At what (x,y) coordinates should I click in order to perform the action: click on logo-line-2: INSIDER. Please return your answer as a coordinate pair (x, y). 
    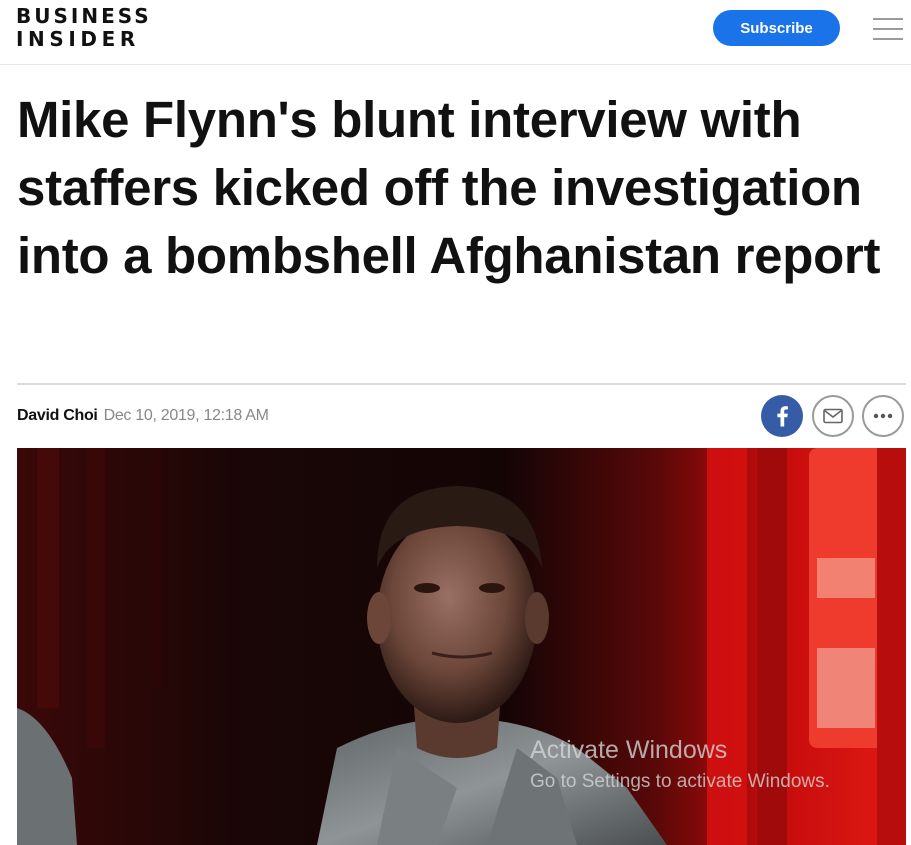
    Looking at the image, I should click on (78, 39).